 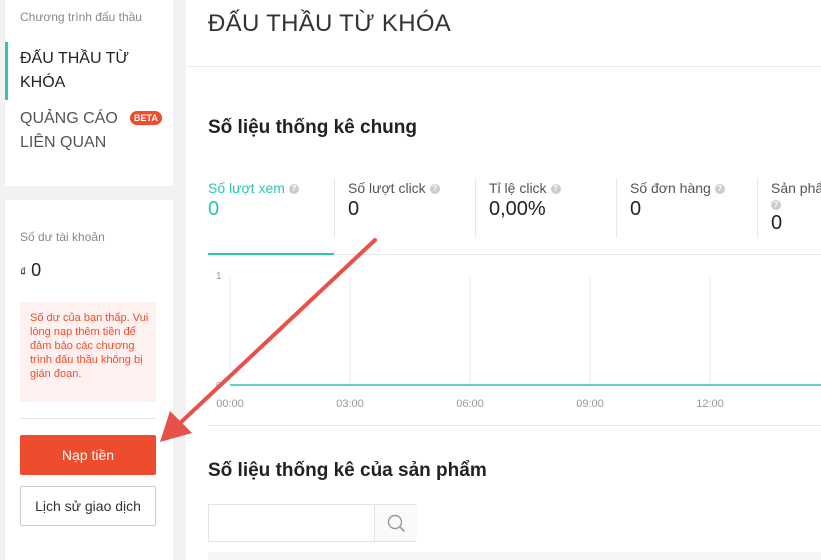 What do you see at coordinates (62, 237) in the screenshot?
I see `balance-label: Số dư tài khoản` at bounding box center [62, 237].